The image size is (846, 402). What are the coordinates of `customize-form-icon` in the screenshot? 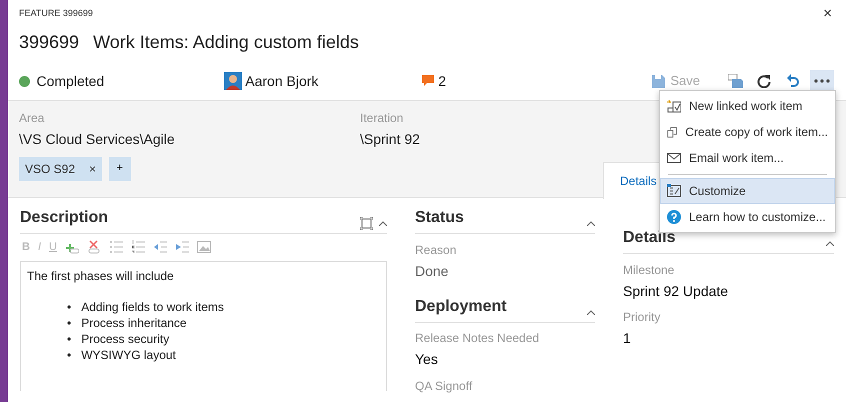 It's located at (674, 191).